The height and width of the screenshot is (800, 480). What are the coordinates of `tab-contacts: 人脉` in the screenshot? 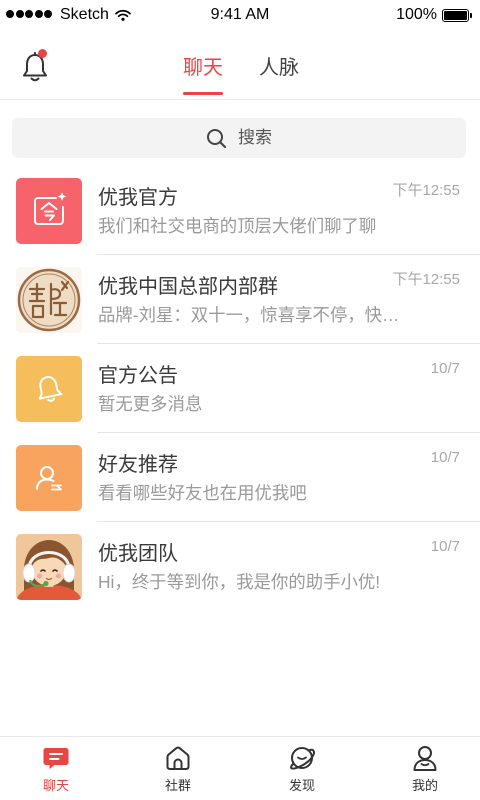 It's located at (279, 68).